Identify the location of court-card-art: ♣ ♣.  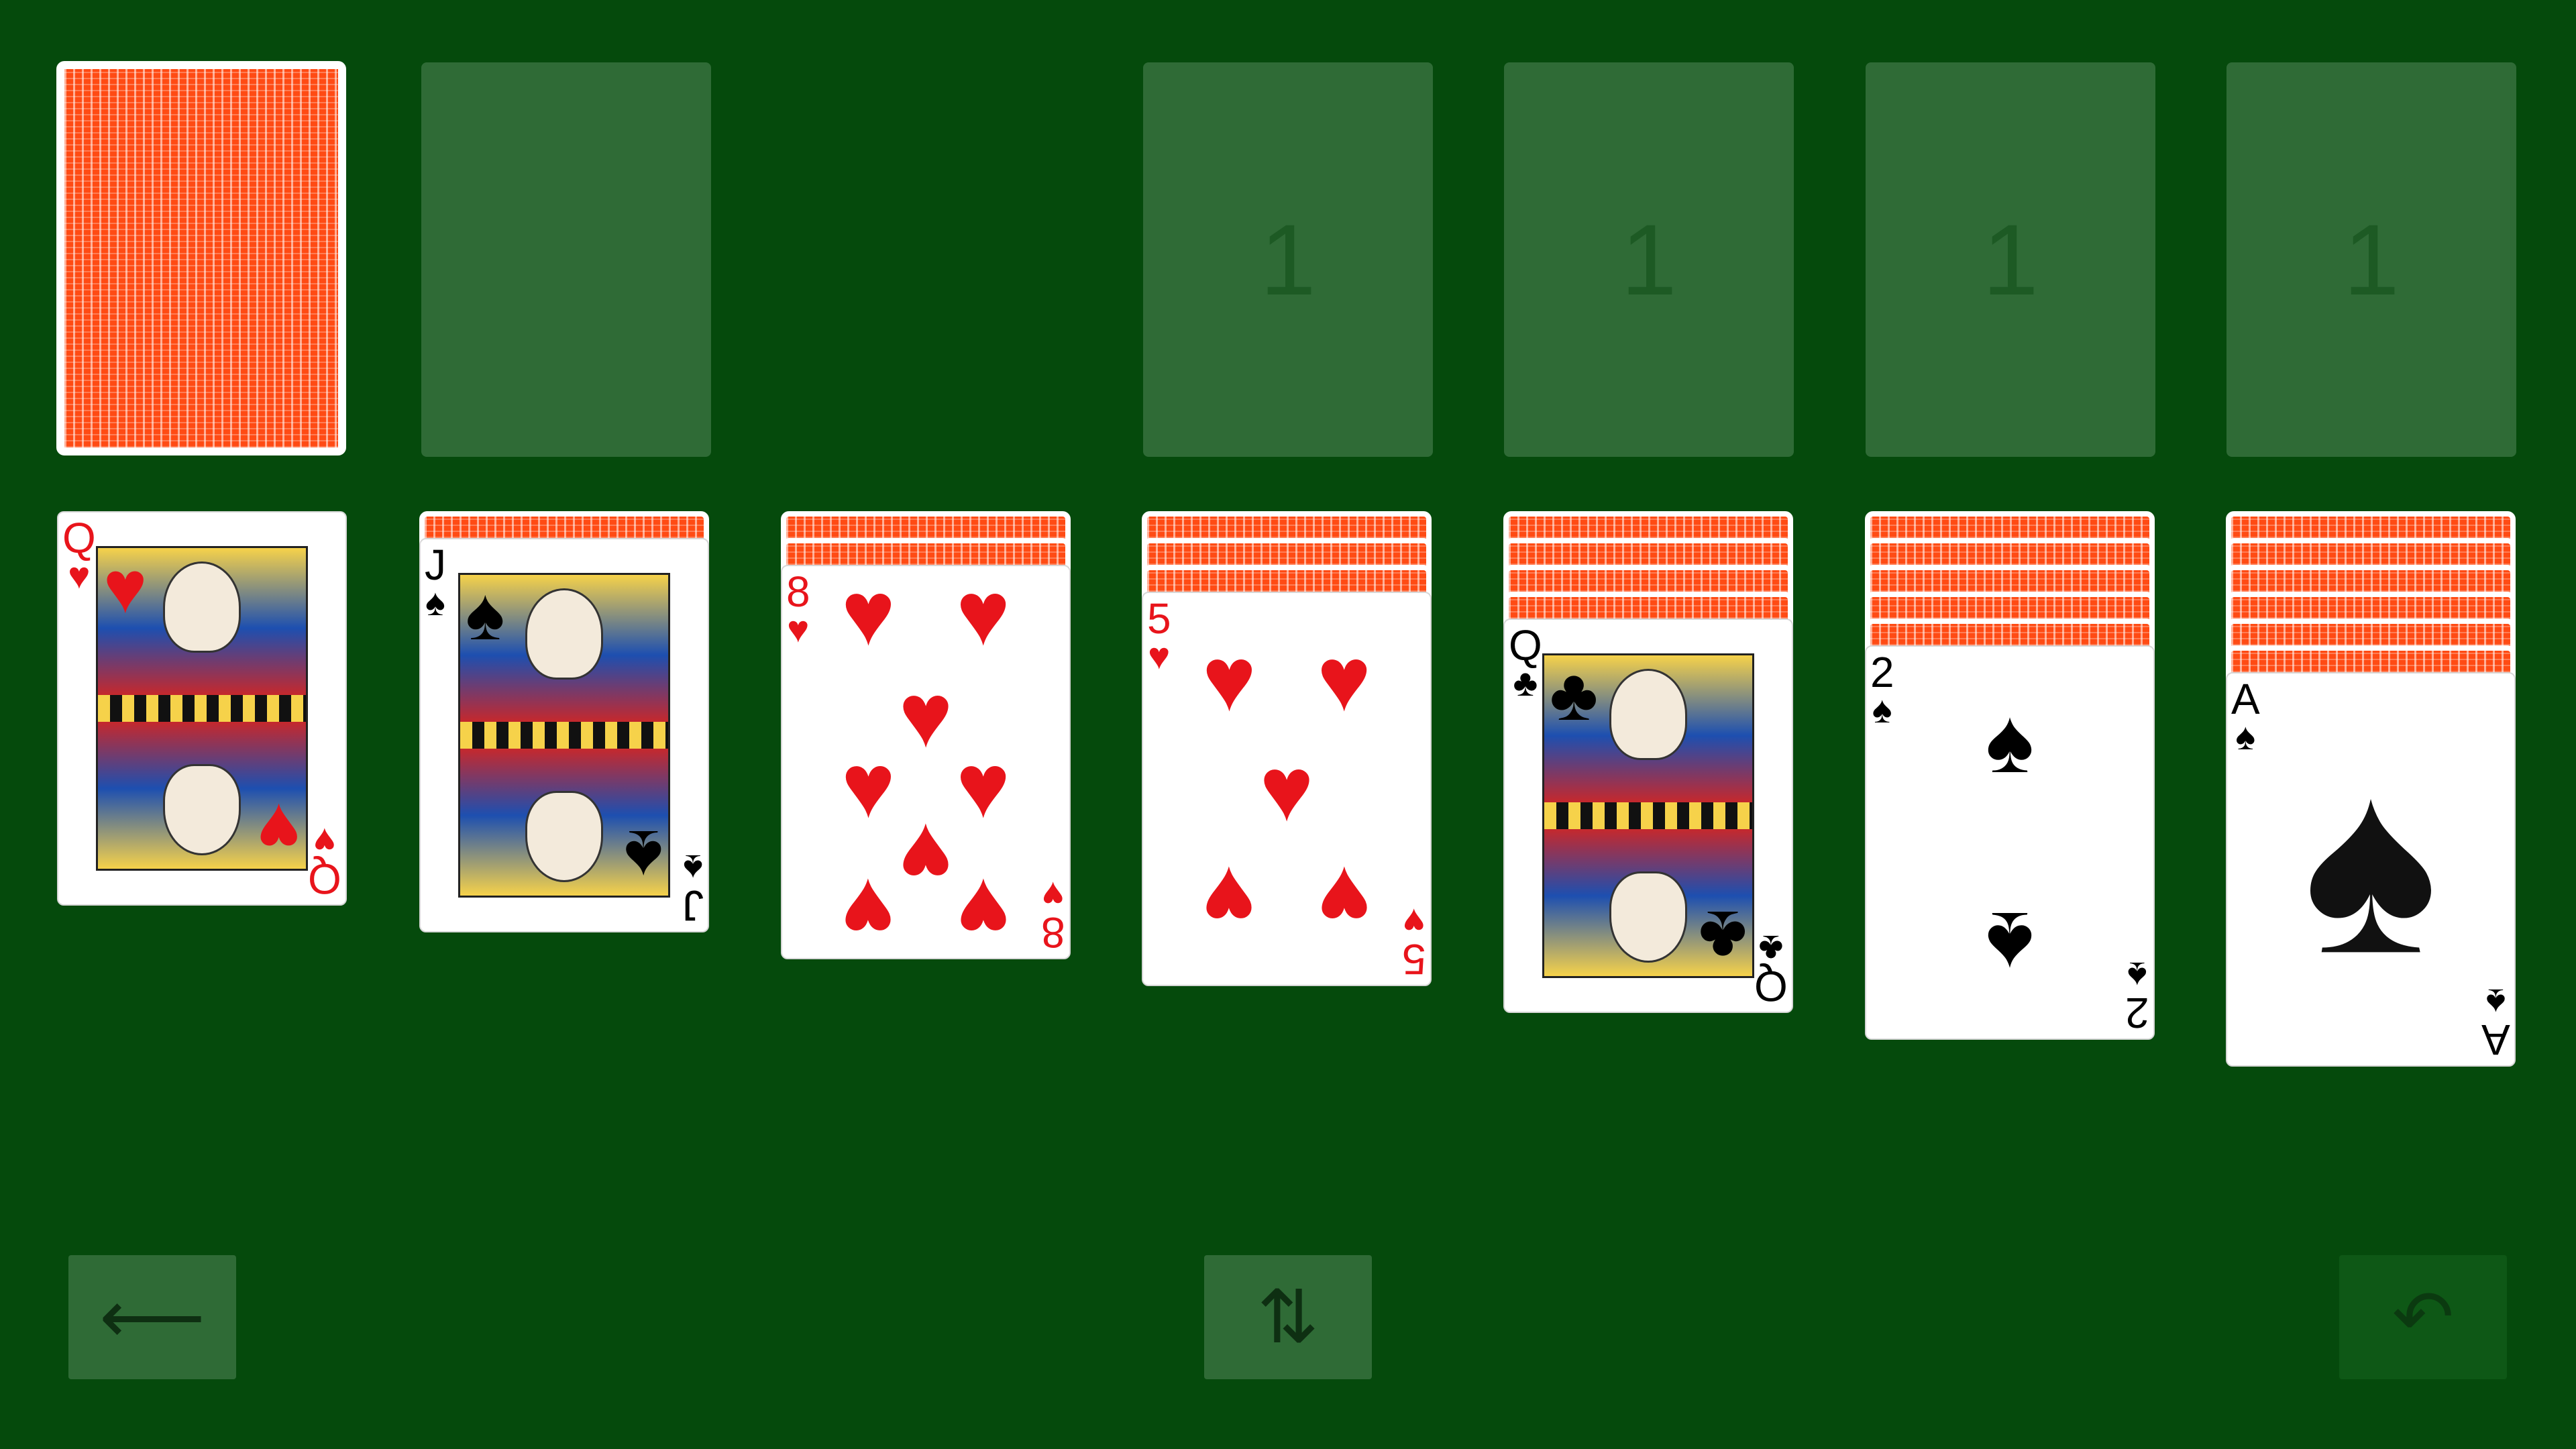
(1648, 815).